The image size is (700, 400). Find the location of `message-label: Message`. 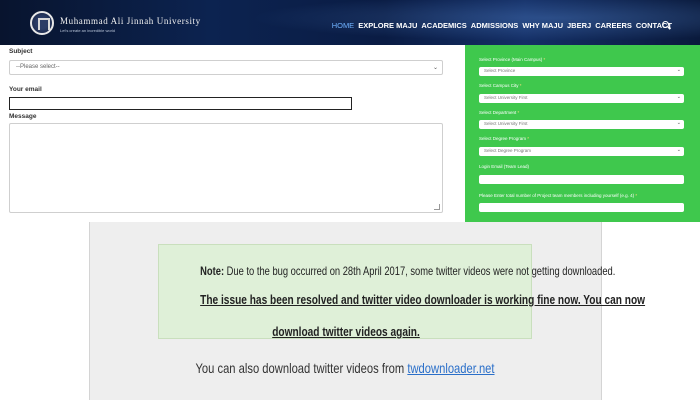

message-label: Message is located at coordinates (23, 116).